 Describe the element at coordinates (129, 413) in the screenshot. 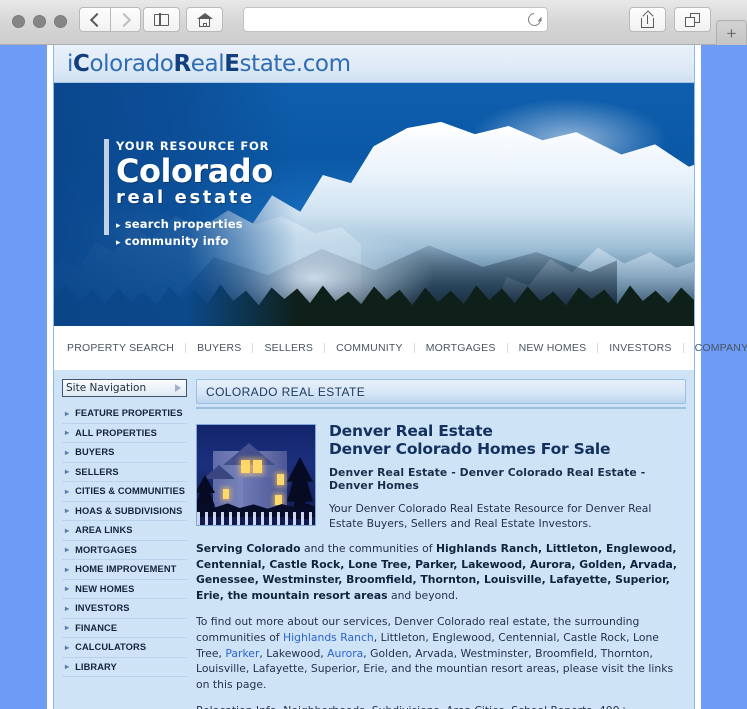

I see `sidebar-item-label: FEATURE PROPERTIES` at that location.